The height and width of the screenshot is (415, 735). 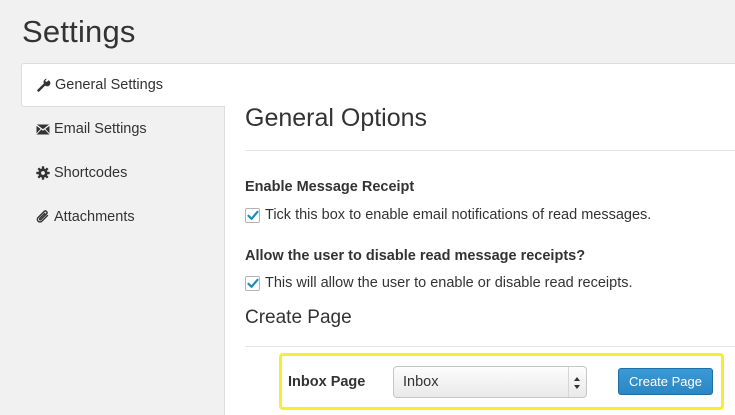 I want to click on inbox-page-label: Inbox Page, so click(x=327, y=382).